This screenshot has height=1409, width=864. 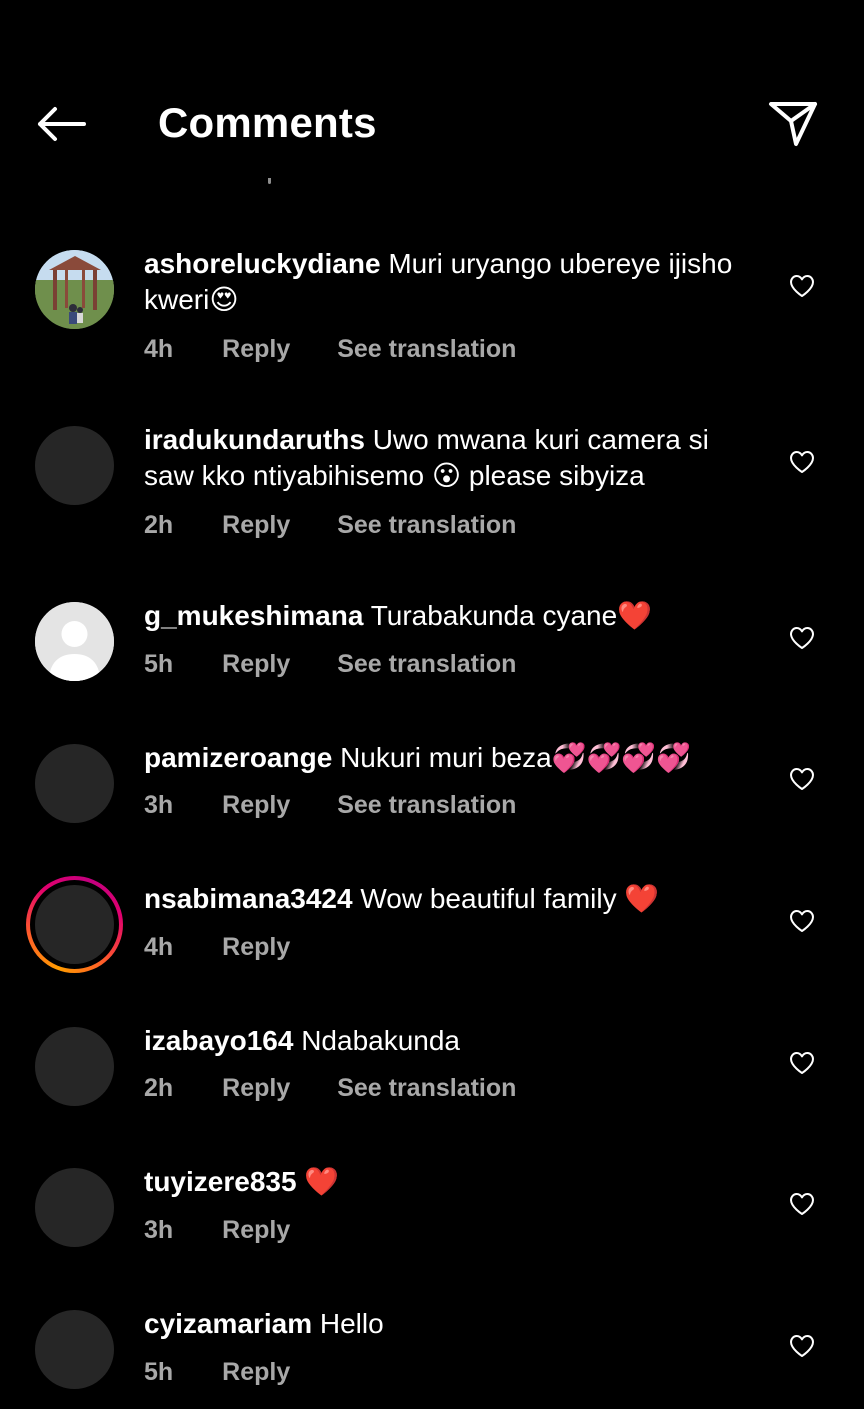 I want to click on comment-text: cyizamariam Hello, so click(x=451, y=1324).